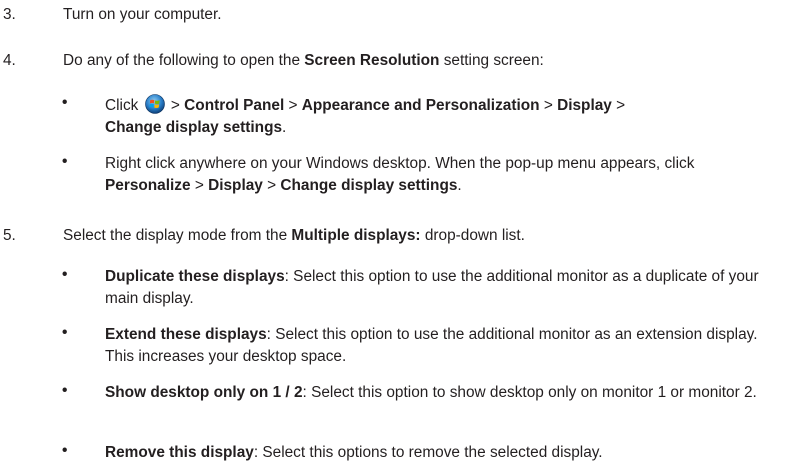 The width and height of the screenshot is (798, 475). Describe the element at coordinates (9, 235) in the screenshot. I see `step-number: 5.` at that location.